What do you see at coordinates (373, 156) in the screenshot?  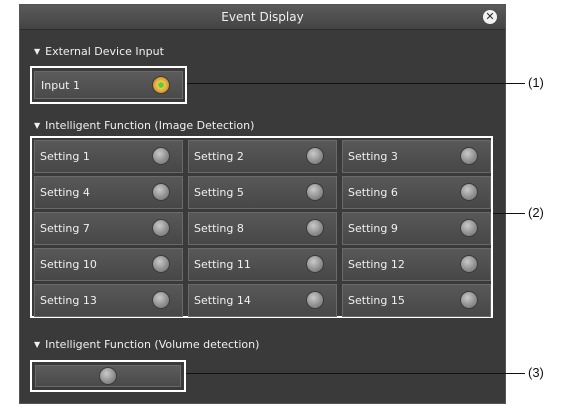 I see `setting-label: Setting 3` at bounding box center [373, 156].